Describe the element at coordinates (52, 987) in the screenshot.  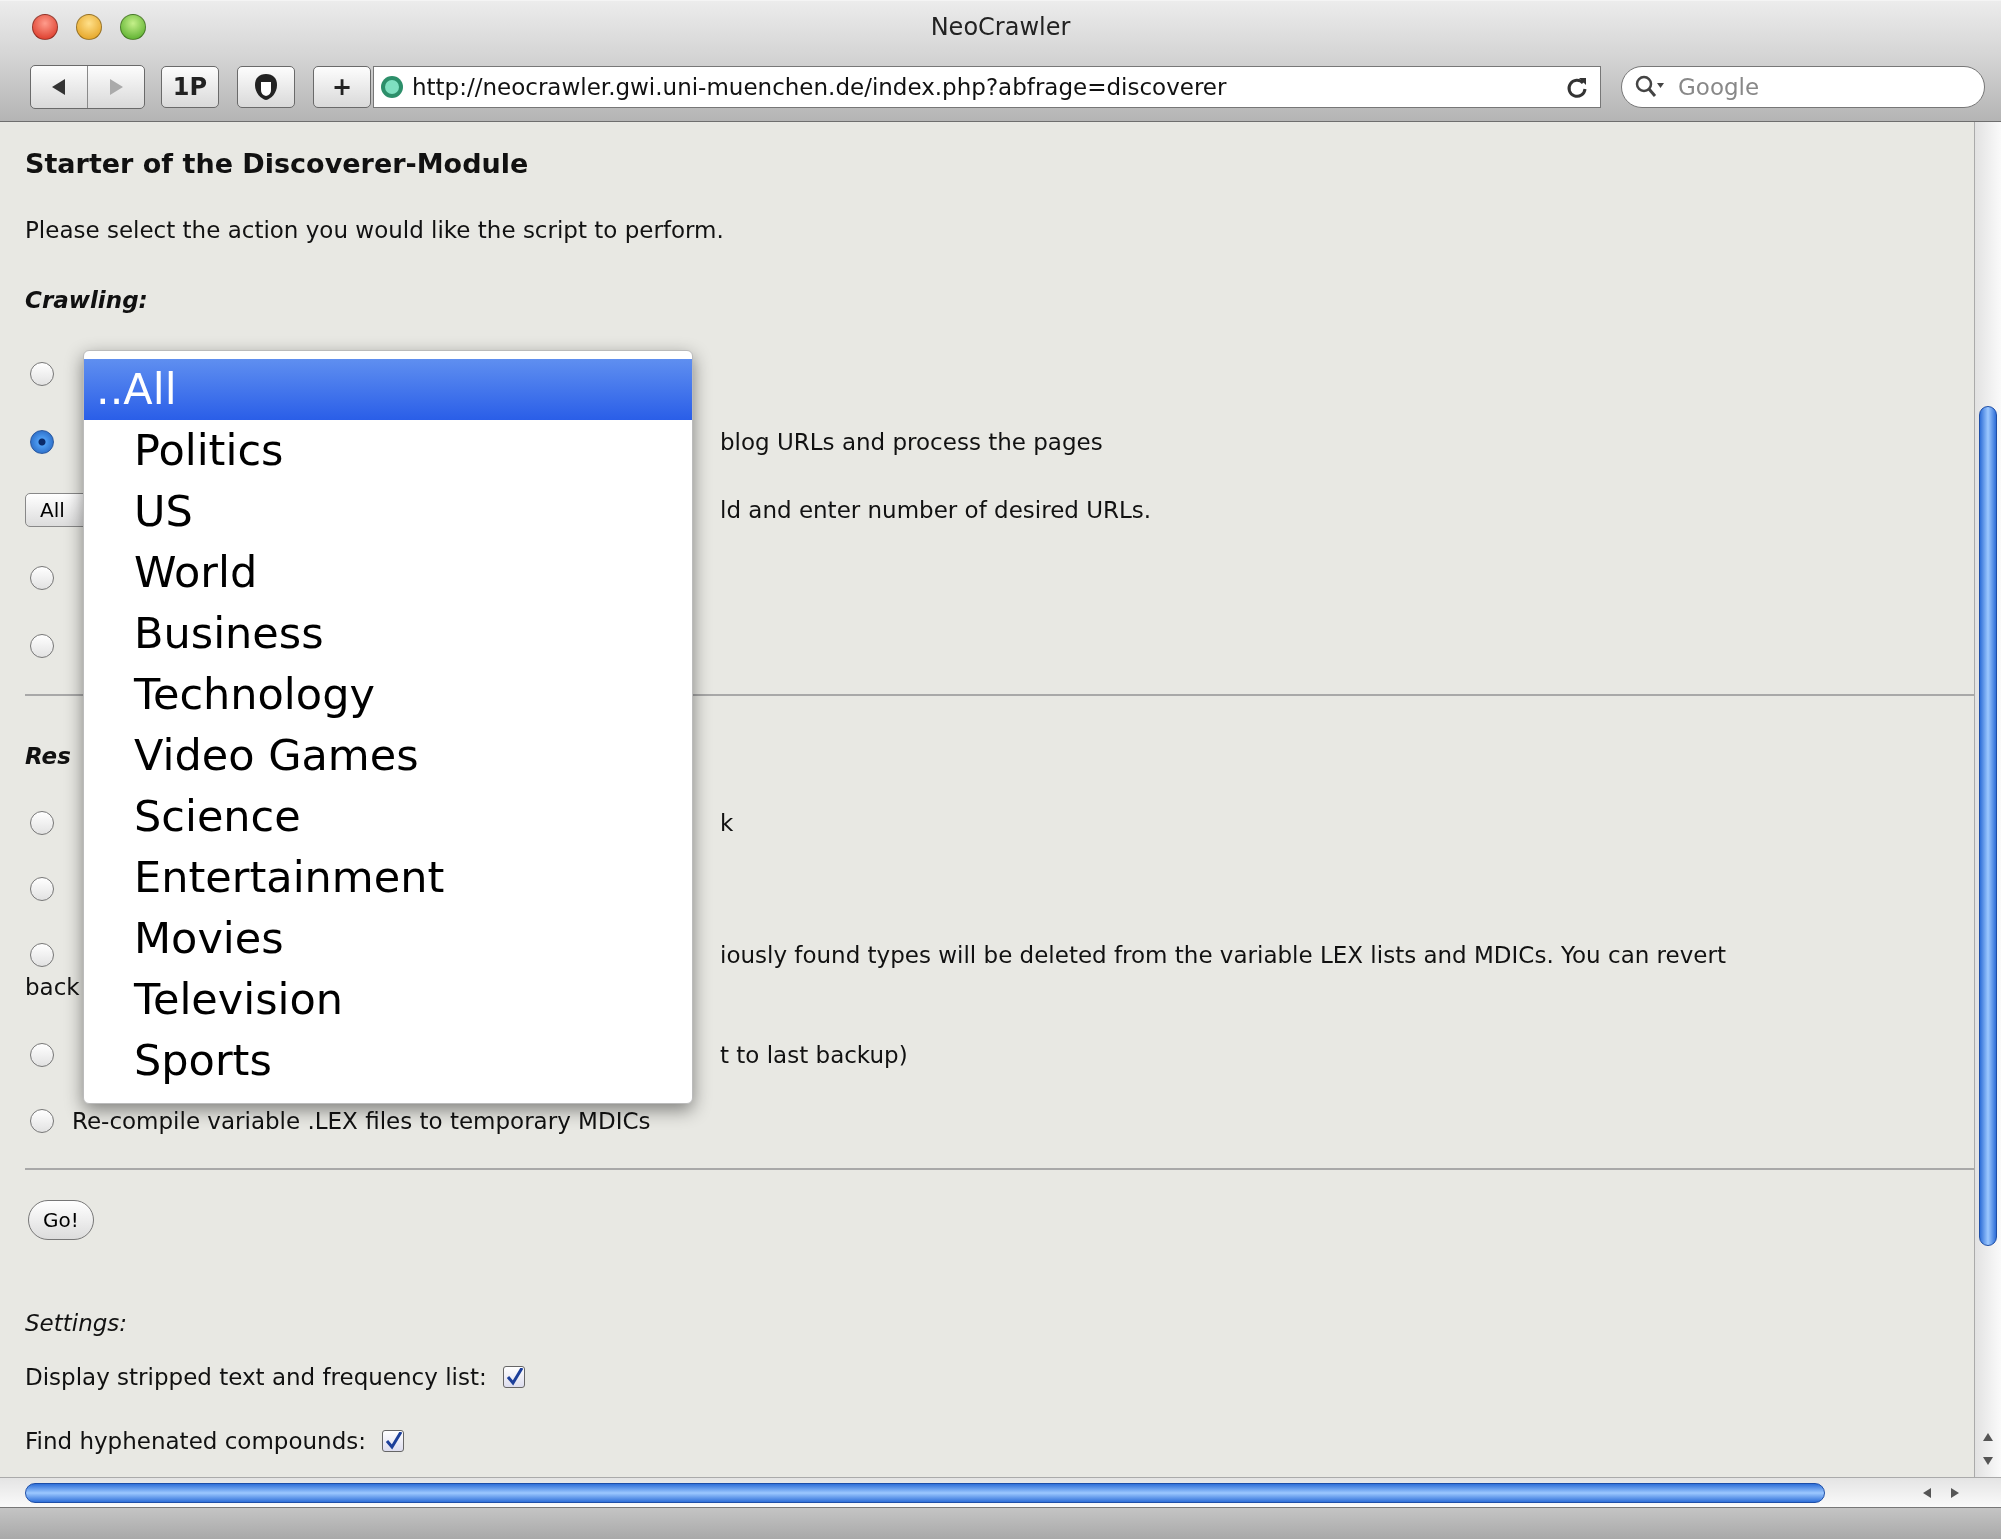
I see `option-label: back` at that location.